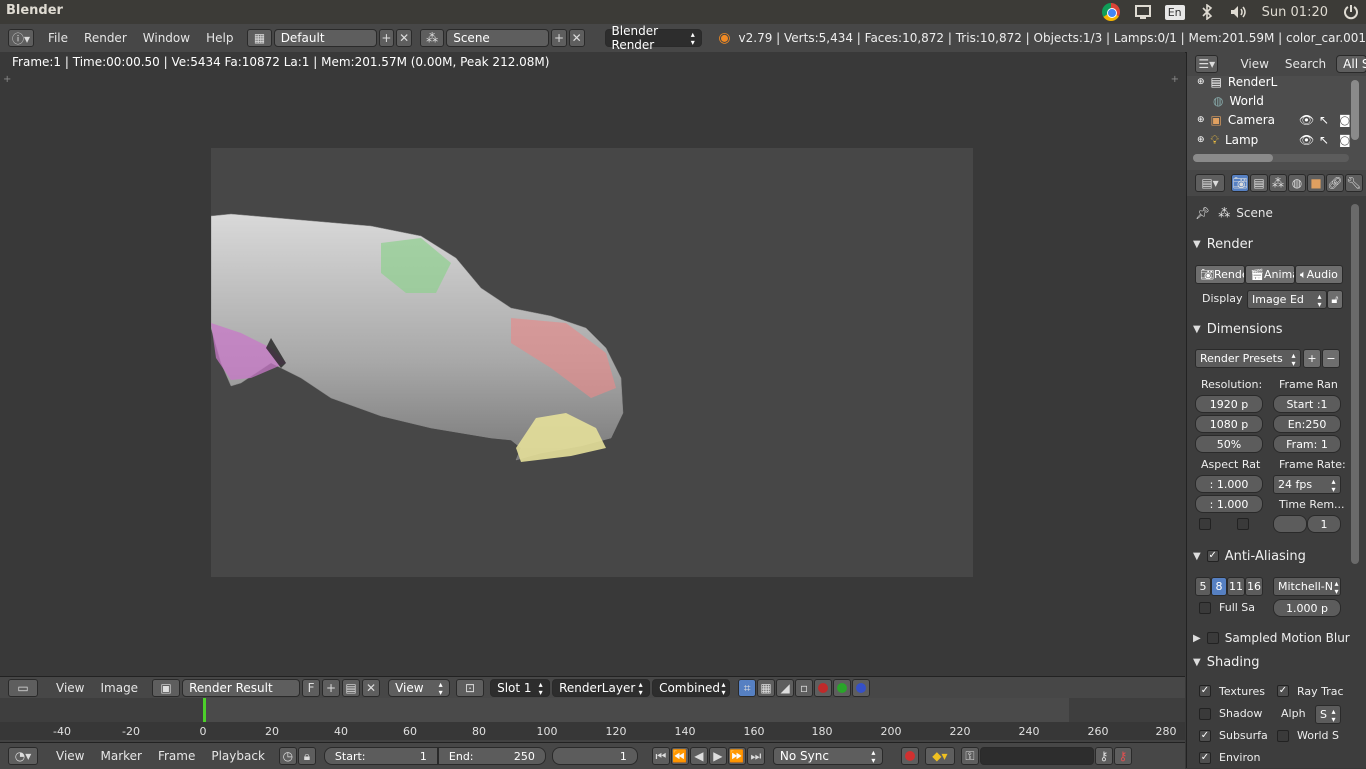 This screenshot has height=769, width=1366. I want to click on modifiers-tab-icon: 🔧︎, so click(1354, 183).